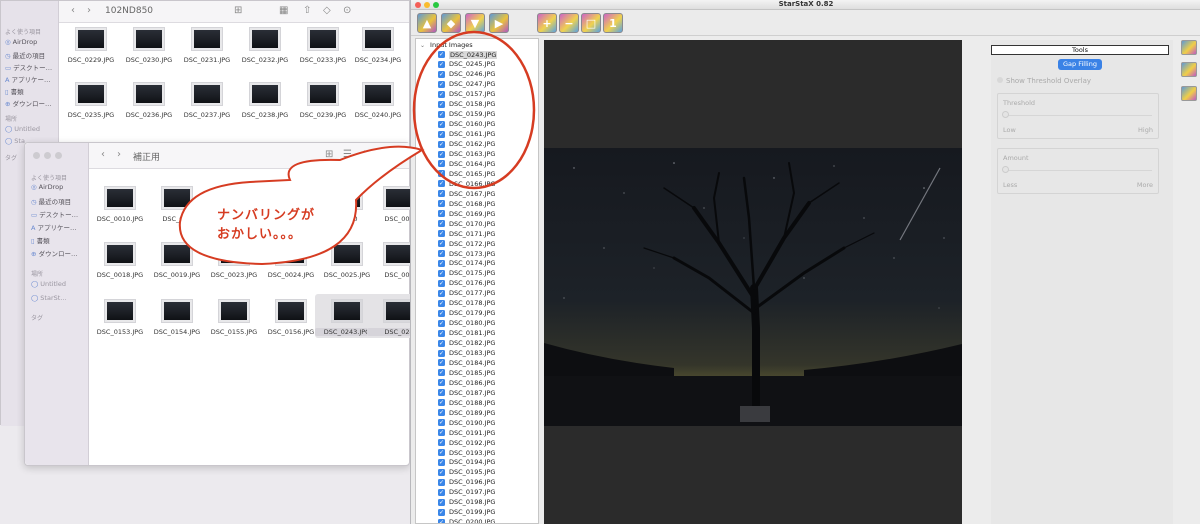 The image size is (1200, 524). Describe the element at coordinates (466, 114) in the screenshot. I see `input-image-row: ✓ DSC_0159.JPG` at that location.